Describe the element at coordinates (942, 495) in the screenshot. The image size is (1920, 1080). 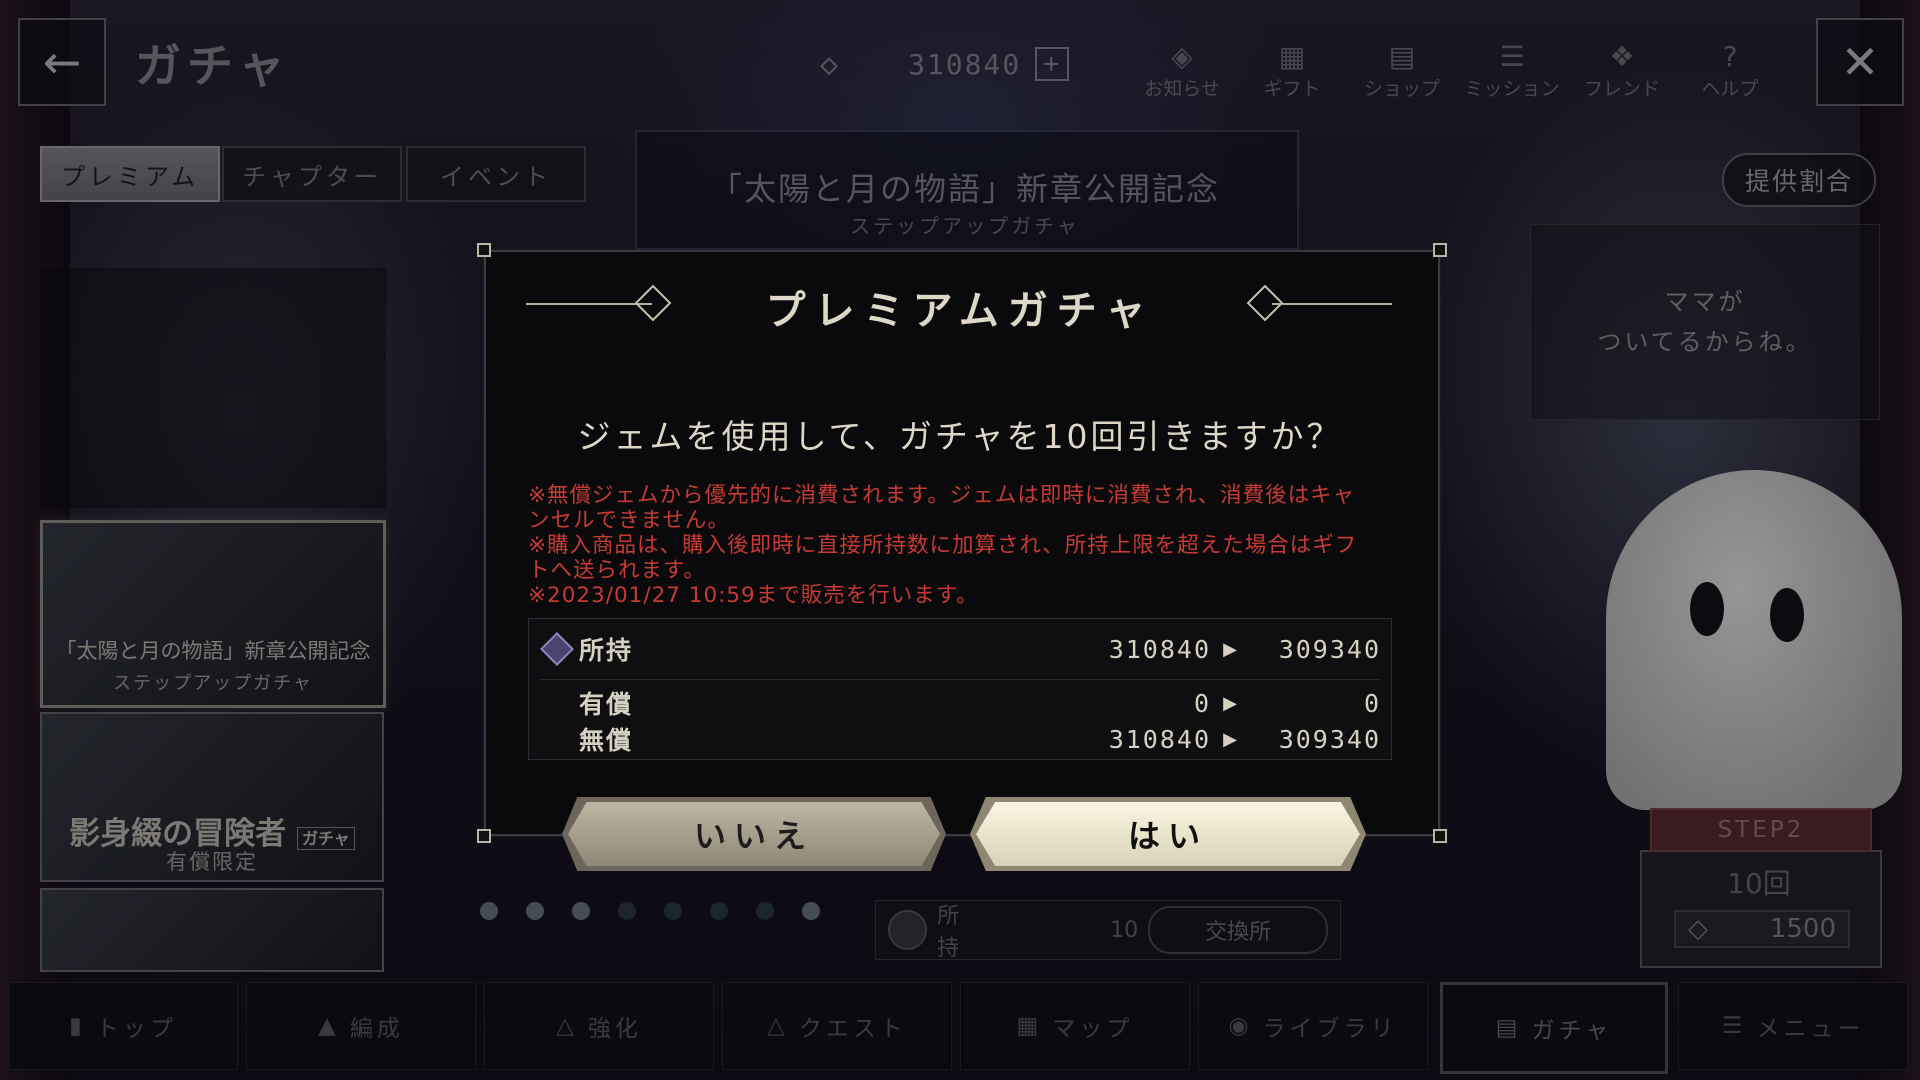
I see `dialog-note: ※無償ジェムから優先的に消費されます。ジェムは即時に消費され、消費後はキャ` at that location.